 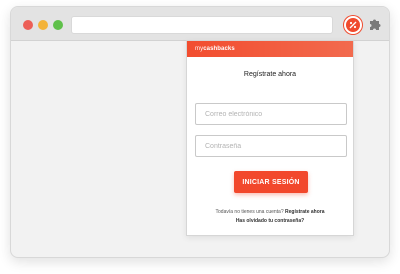 I want to click on address-bar, so click(x=202, y=25).